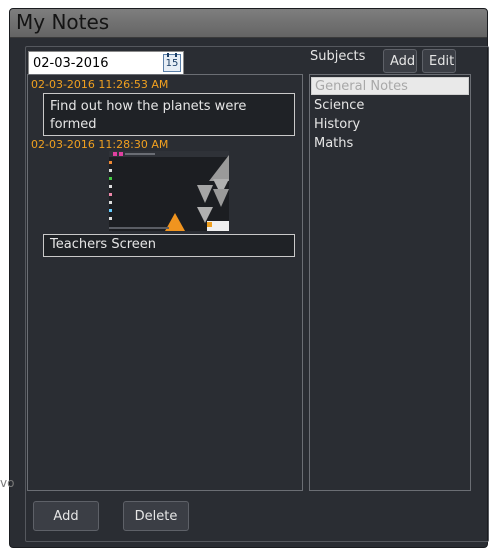 Image resolution: width=498 pixels, height=558 pixels. I want to click on note-timestamp: 02-03-2016 11:26:53 AM, so click(100, 84).